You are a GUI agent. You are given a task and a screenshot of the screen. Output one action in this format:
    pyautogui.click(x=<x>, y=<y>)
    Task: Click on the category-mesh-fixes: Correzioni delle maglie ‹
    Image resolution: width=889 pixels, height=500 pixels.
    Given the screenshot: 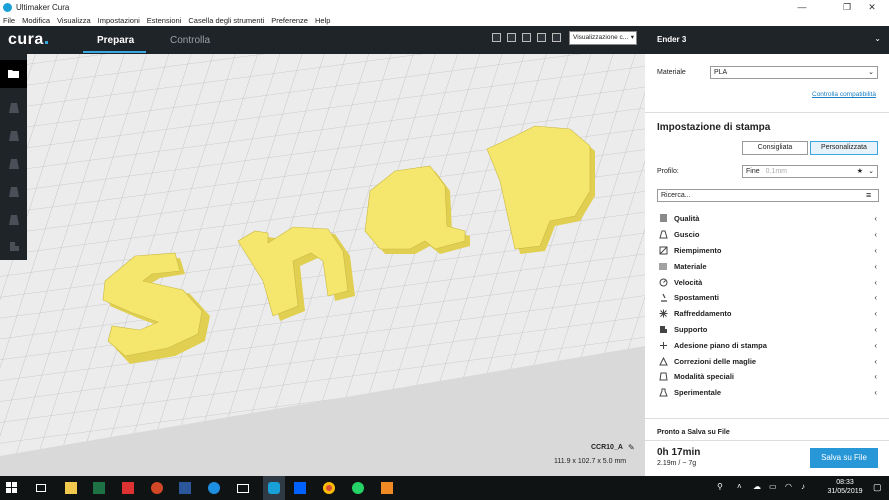 What is the action you would take?
    pyautogui.click(x=768, y=361)
    